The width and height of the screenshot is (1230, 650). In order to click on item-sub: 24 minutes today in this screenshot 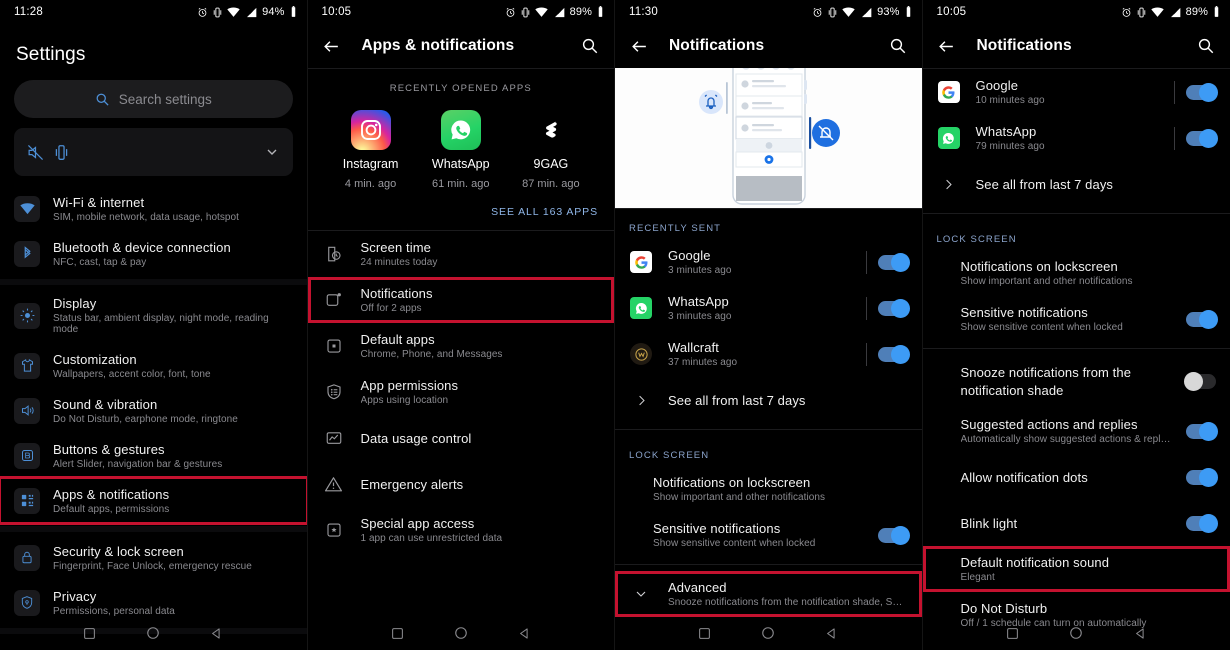, I will do `click(399, 262)`.